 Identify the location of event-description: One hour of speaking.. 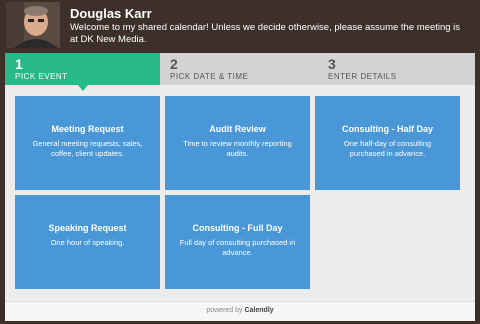
(87, 242).